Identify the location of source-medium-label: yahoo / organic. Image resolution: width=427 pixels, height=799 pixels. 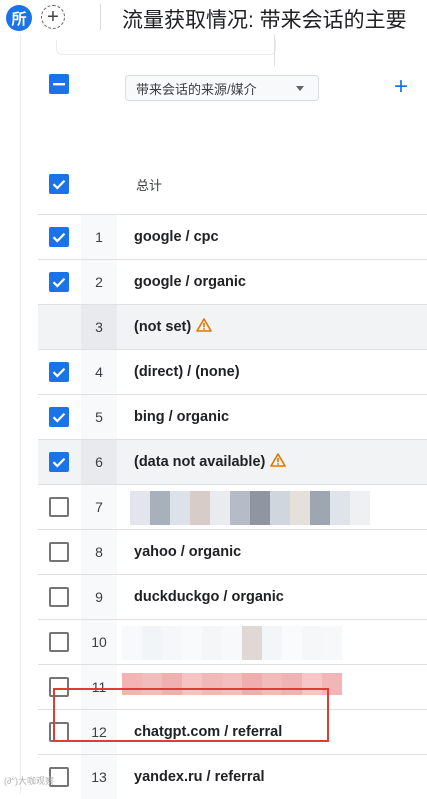
(187, 552).